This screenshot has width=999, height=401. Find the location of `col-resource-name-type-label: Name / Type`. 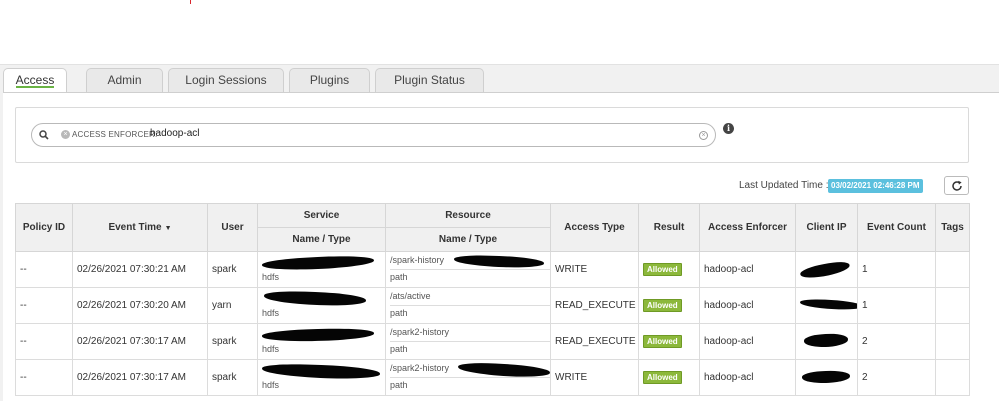

col-resource-name-type-label: Name / Type is located at coordinates (468, 239).